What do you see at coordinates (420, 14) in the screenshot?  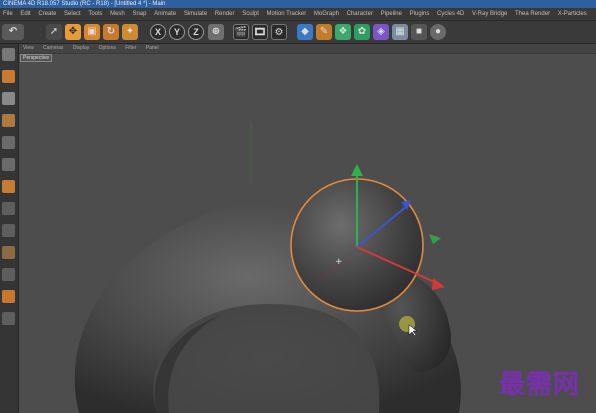 I see `menu-plugins: Plugins` at bounding box center [420, 14].